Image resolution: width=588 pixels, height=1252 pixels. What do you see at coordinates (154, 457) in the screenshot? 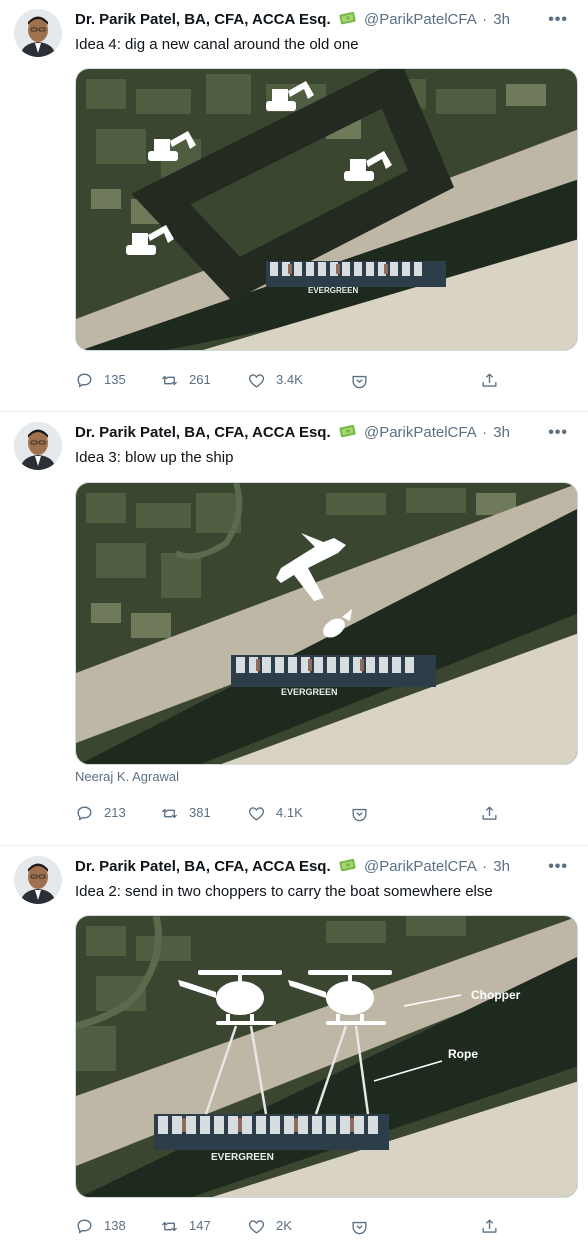
I see `tweet-text: Idea 3: blow up the ship` at bounding box center [154, 457].